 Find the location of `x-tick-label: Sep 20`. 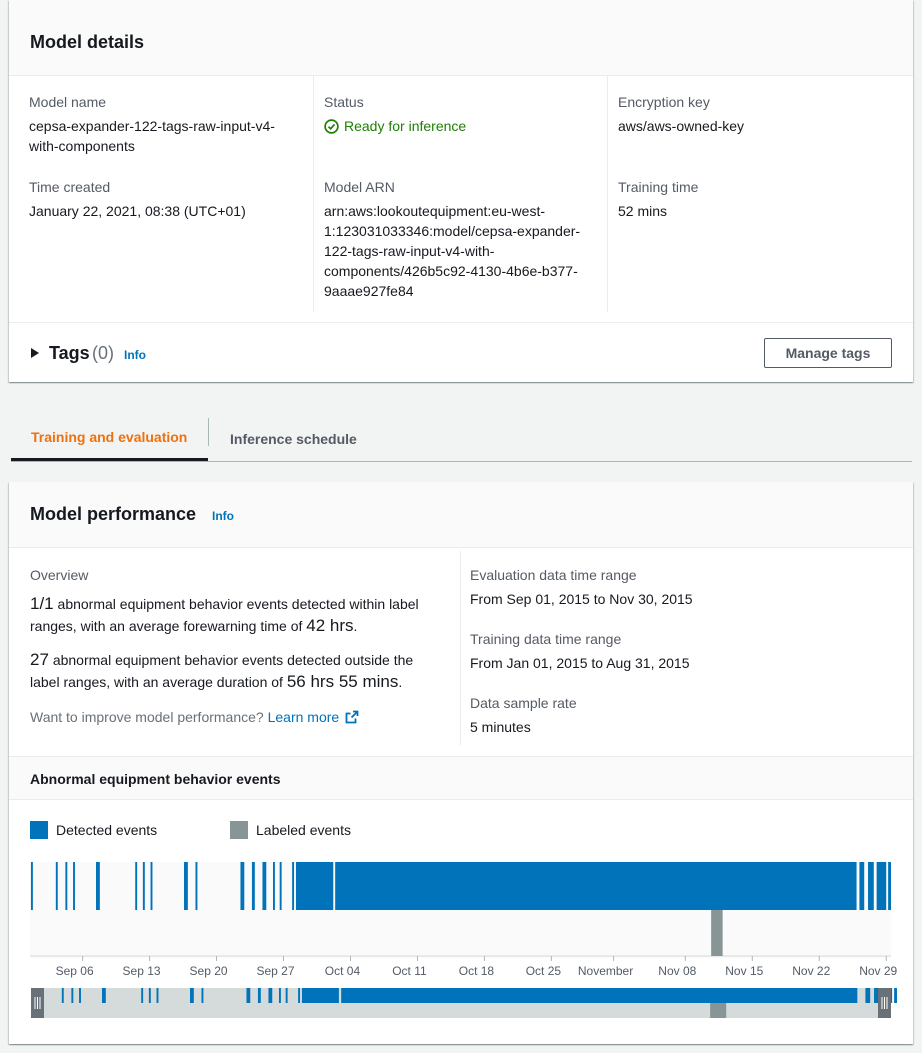

x-tick-label: Sep 20 is located at coordinates (209, 971).